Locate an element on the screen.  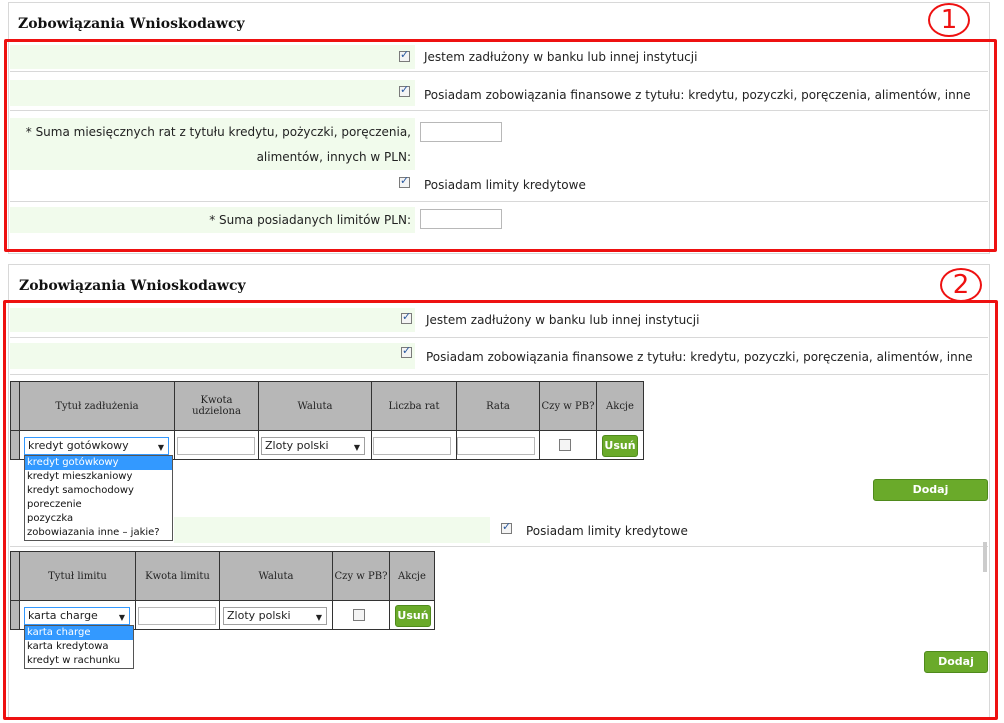
dropdown-option: kredyt w rachunku is located at coordinates (79, 661).